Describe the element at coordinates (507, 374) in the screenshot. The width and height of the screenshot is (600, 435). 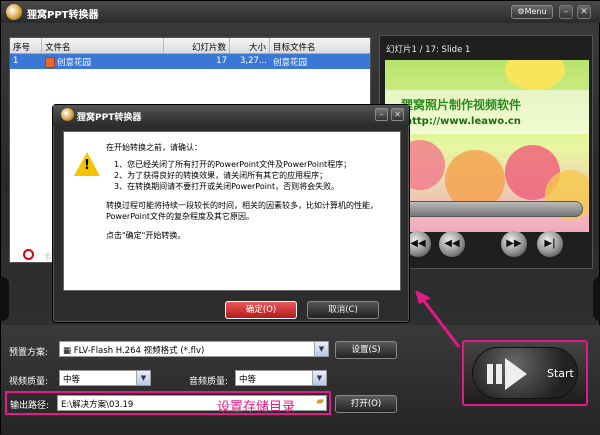
I see `start-arrow-icon` at that location.